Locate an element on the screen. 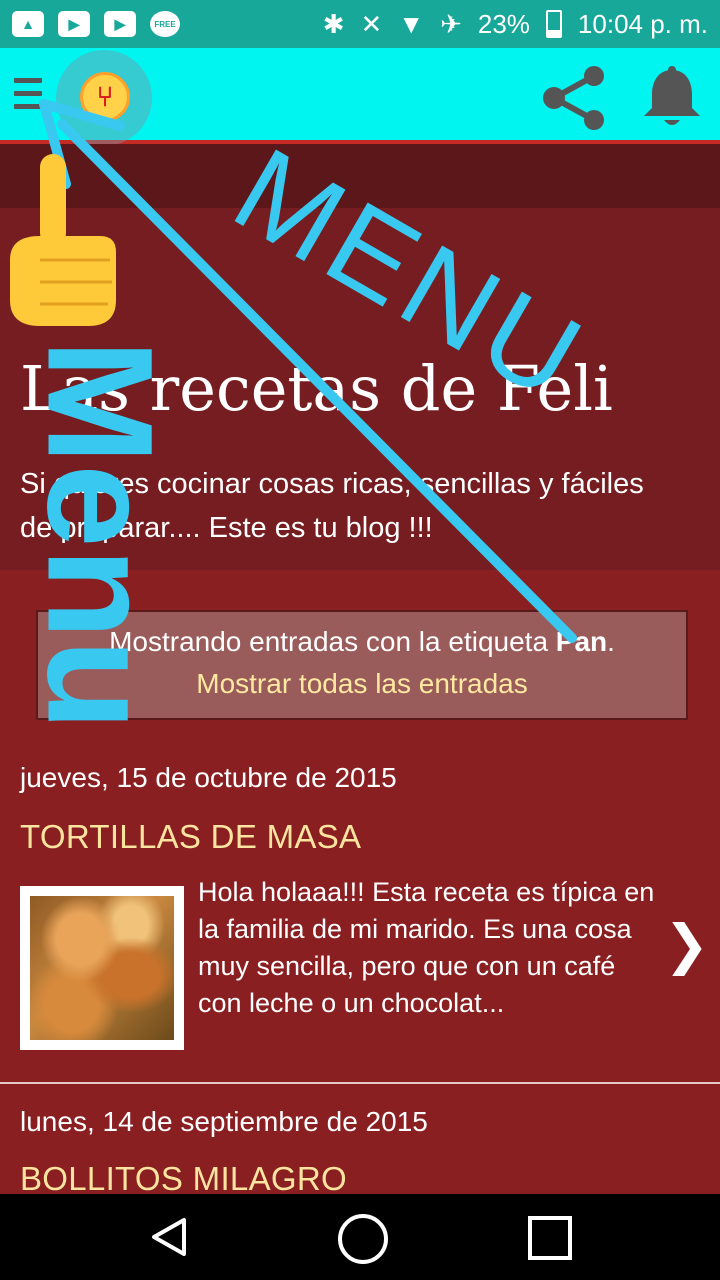 Image resolution: width=720 pixels, height=1280 pixels. airplane-icon: ✈ is located at coordinates (451, 24).